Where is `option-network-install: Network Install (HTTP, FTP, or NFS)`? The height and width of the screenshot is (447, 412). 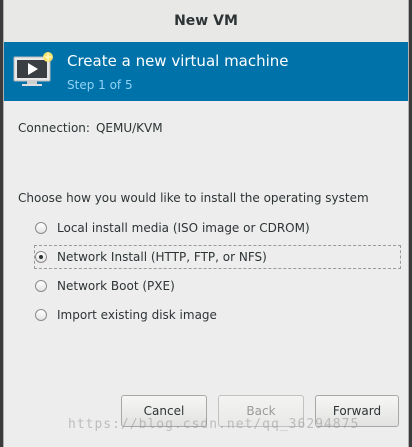
option-network-install: Network Install (HTTP, FTP, or NFS) is located at coordinates (217, 257).